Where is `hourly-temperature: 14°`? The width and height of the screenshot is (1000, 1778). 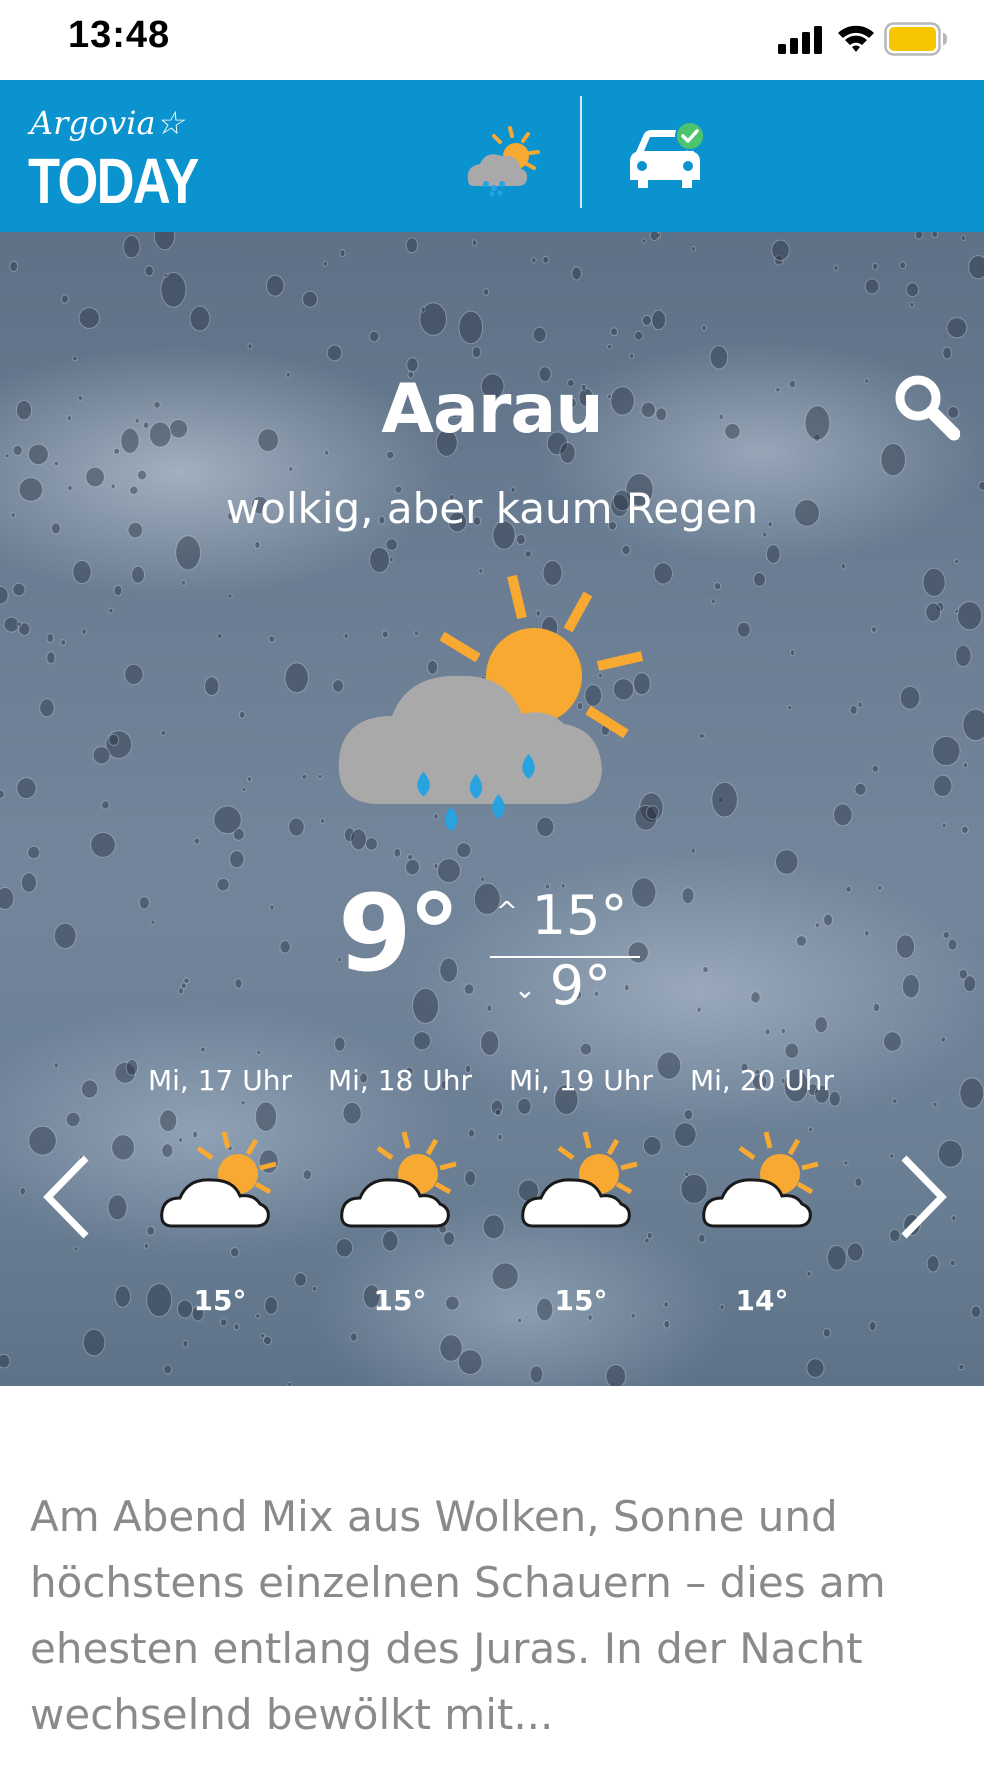 hourly-temperature: 14° is located at coordinates (762, 1300).